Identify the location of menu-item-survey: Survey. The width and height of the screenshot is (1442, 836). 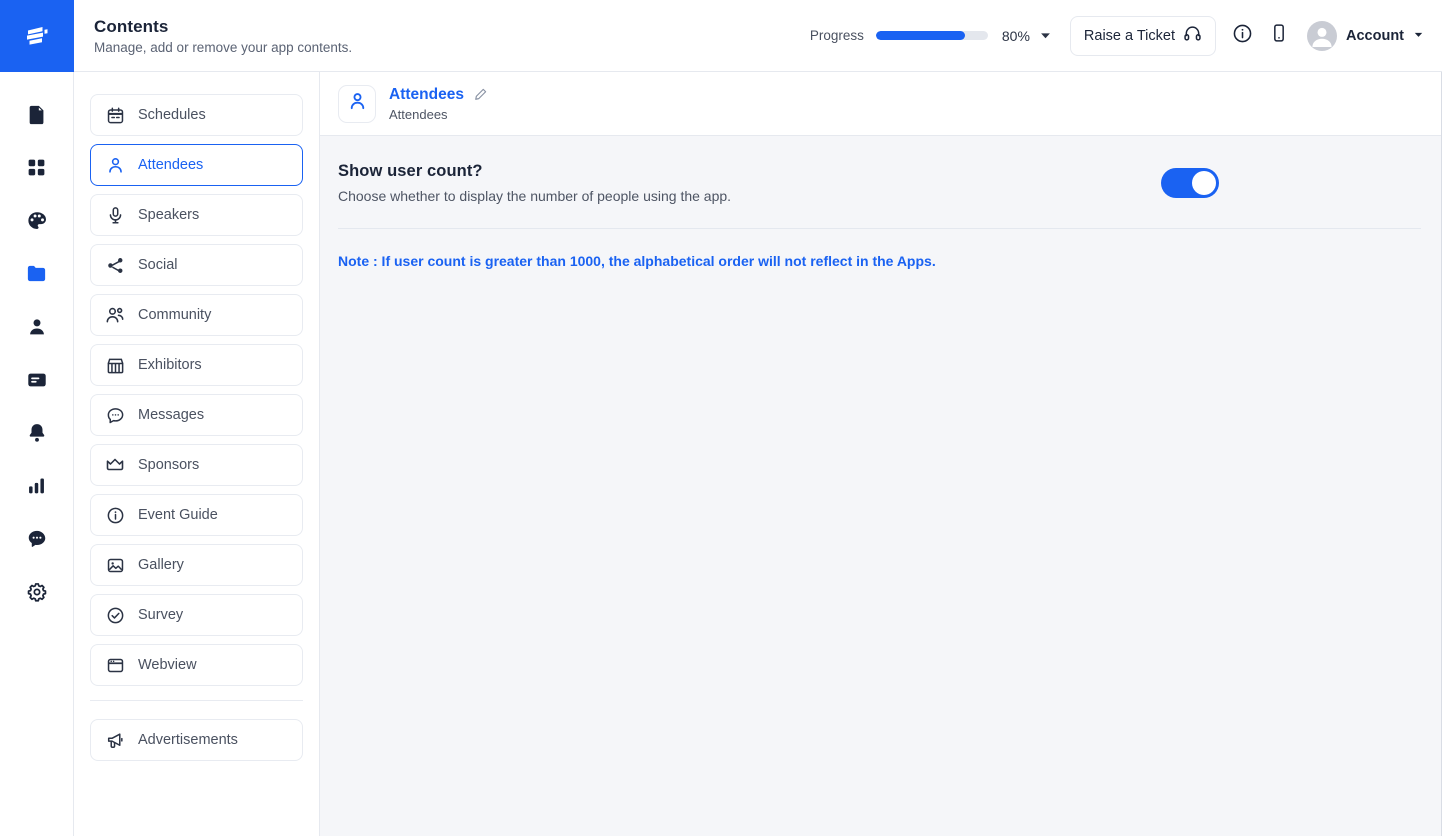
(196, 615).